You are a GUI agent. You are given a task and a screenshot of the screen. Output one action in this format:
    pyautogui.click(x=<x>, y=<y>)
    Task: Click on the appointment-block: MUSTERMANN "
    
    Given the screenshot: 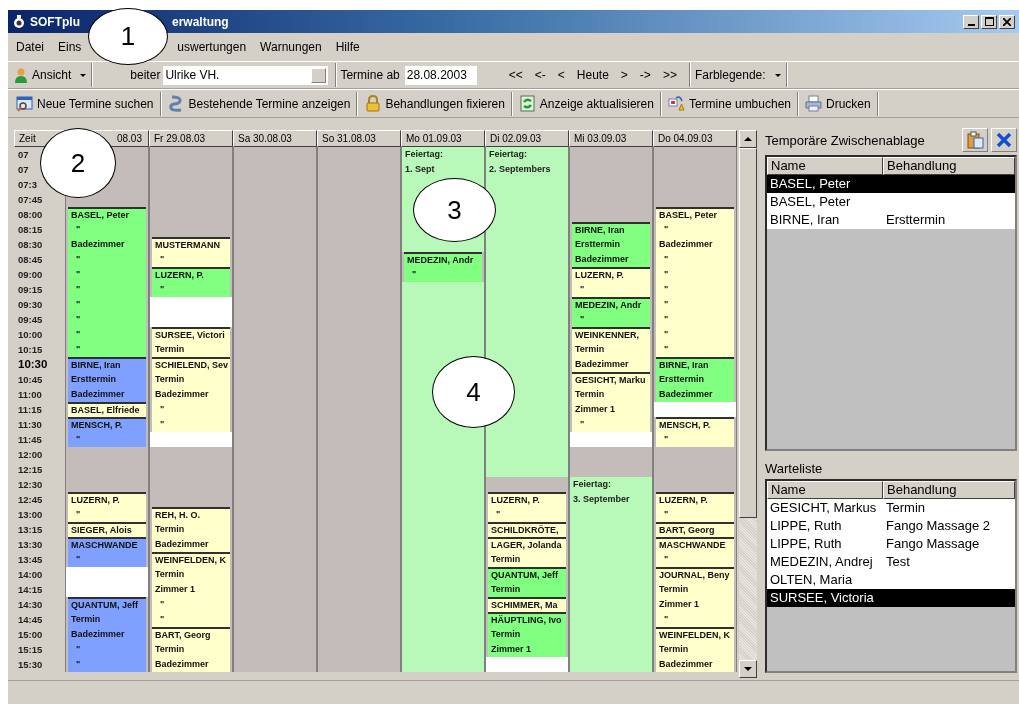 What is the action you would take?
    pyautogui.click(x=191, y=252)
    